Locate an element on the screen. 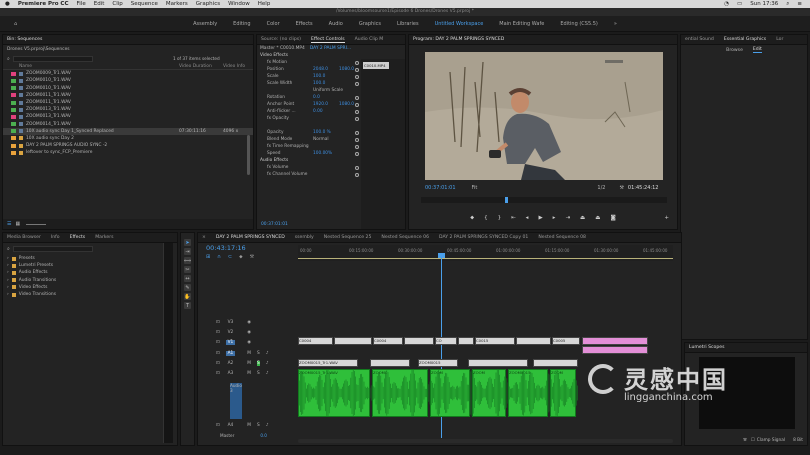  ec-property-row: fx Channel Volume is located at coordinates (309, 174).